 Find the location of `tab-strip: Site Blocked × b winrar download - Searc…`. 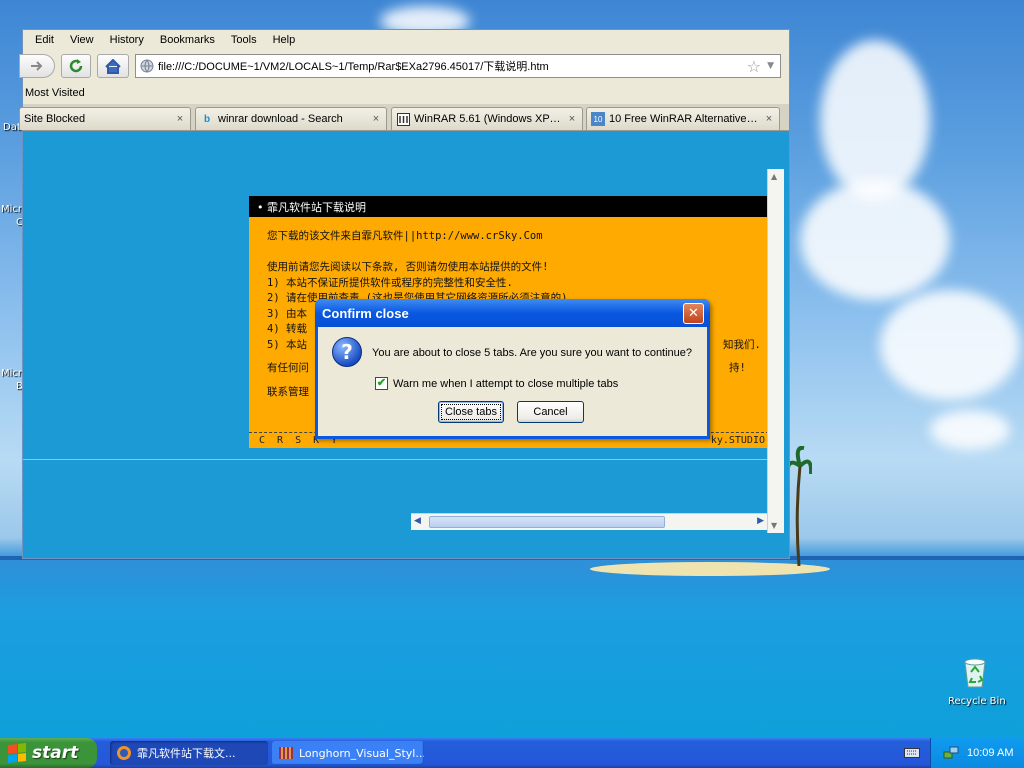

tab-strip: Site Blocked × b winrar download - Searc… is located at coordinates (404, 117).